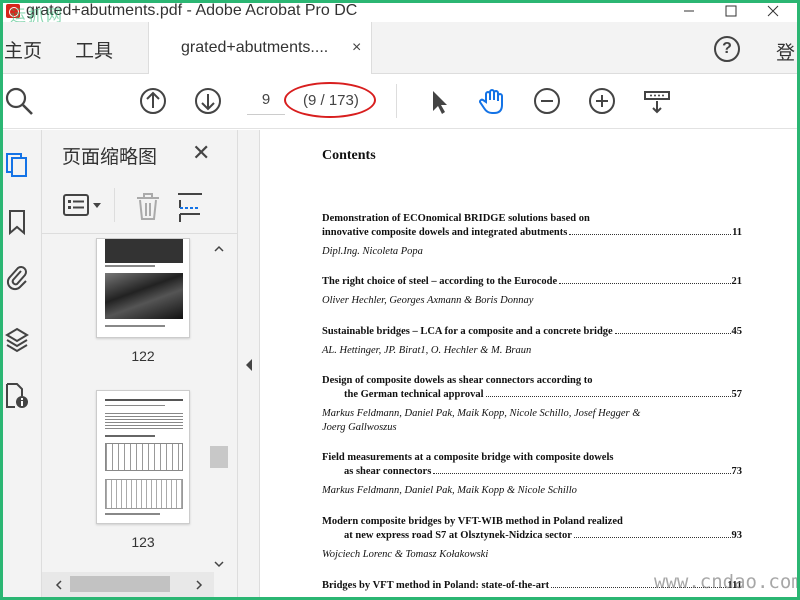 This screenshot has width=800, height=600. Describe the element at coordinates (120, 584) in the screenshot. I see `horizontal-scrollbar-thumb` at that location.